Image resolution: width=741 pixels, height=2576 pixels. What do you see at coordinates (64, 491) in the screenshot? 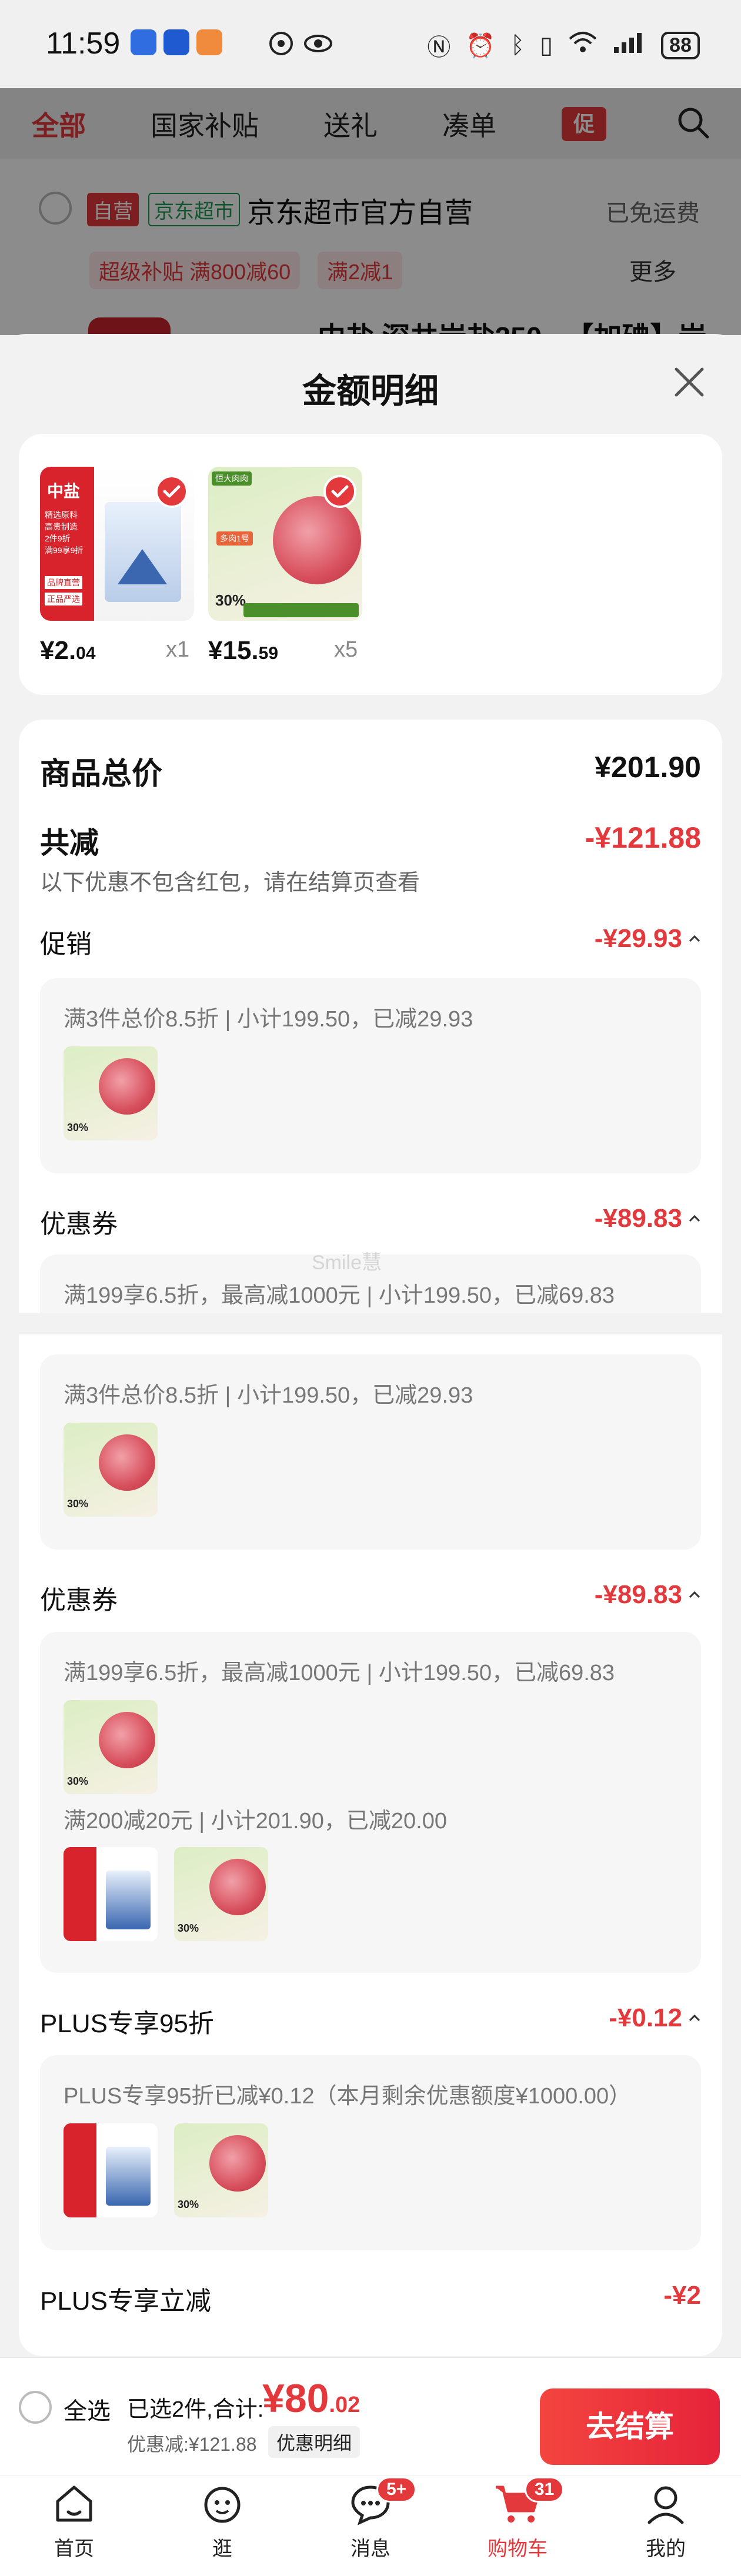
I see `salt-brand-logo: 中盐` at bounding box center [64, 491].